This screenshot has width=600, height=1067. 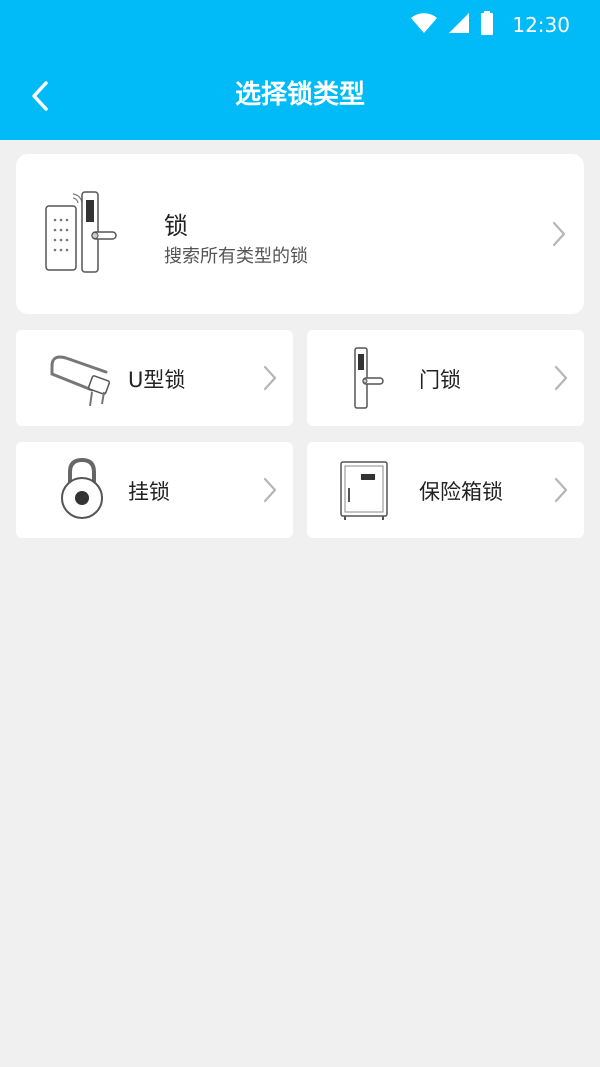 I want to click on category-label: U型锁, so click(x=157, y=380).